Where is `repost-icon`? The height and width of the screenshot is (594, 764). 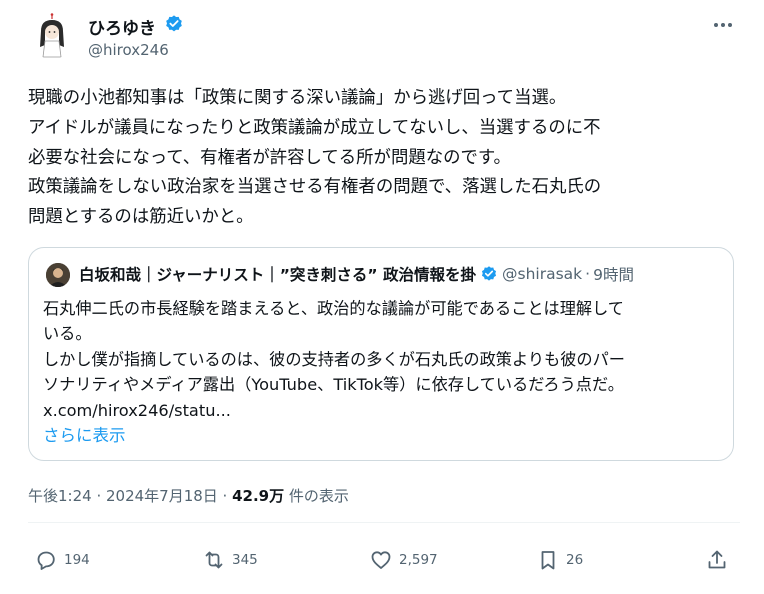 repost-icon is located at coordinates (214, 560).